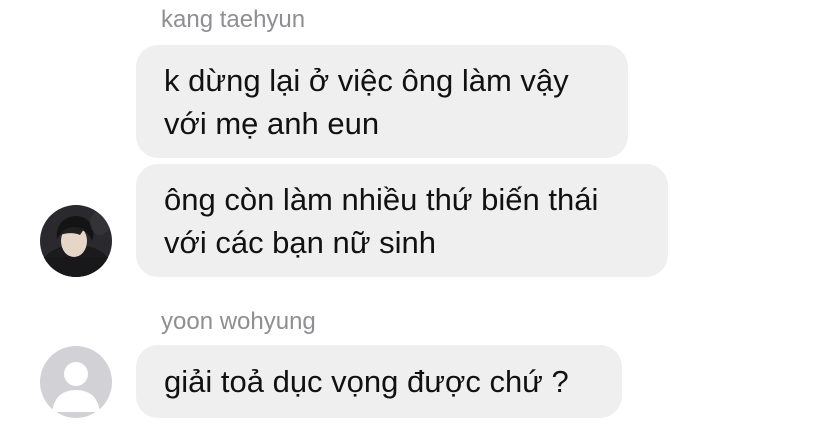 This screenshot has width=828, height=426. Describe the element at coordinates (233, 19) in the screenshot. I see `sender-name: kang taehyun` at that location.